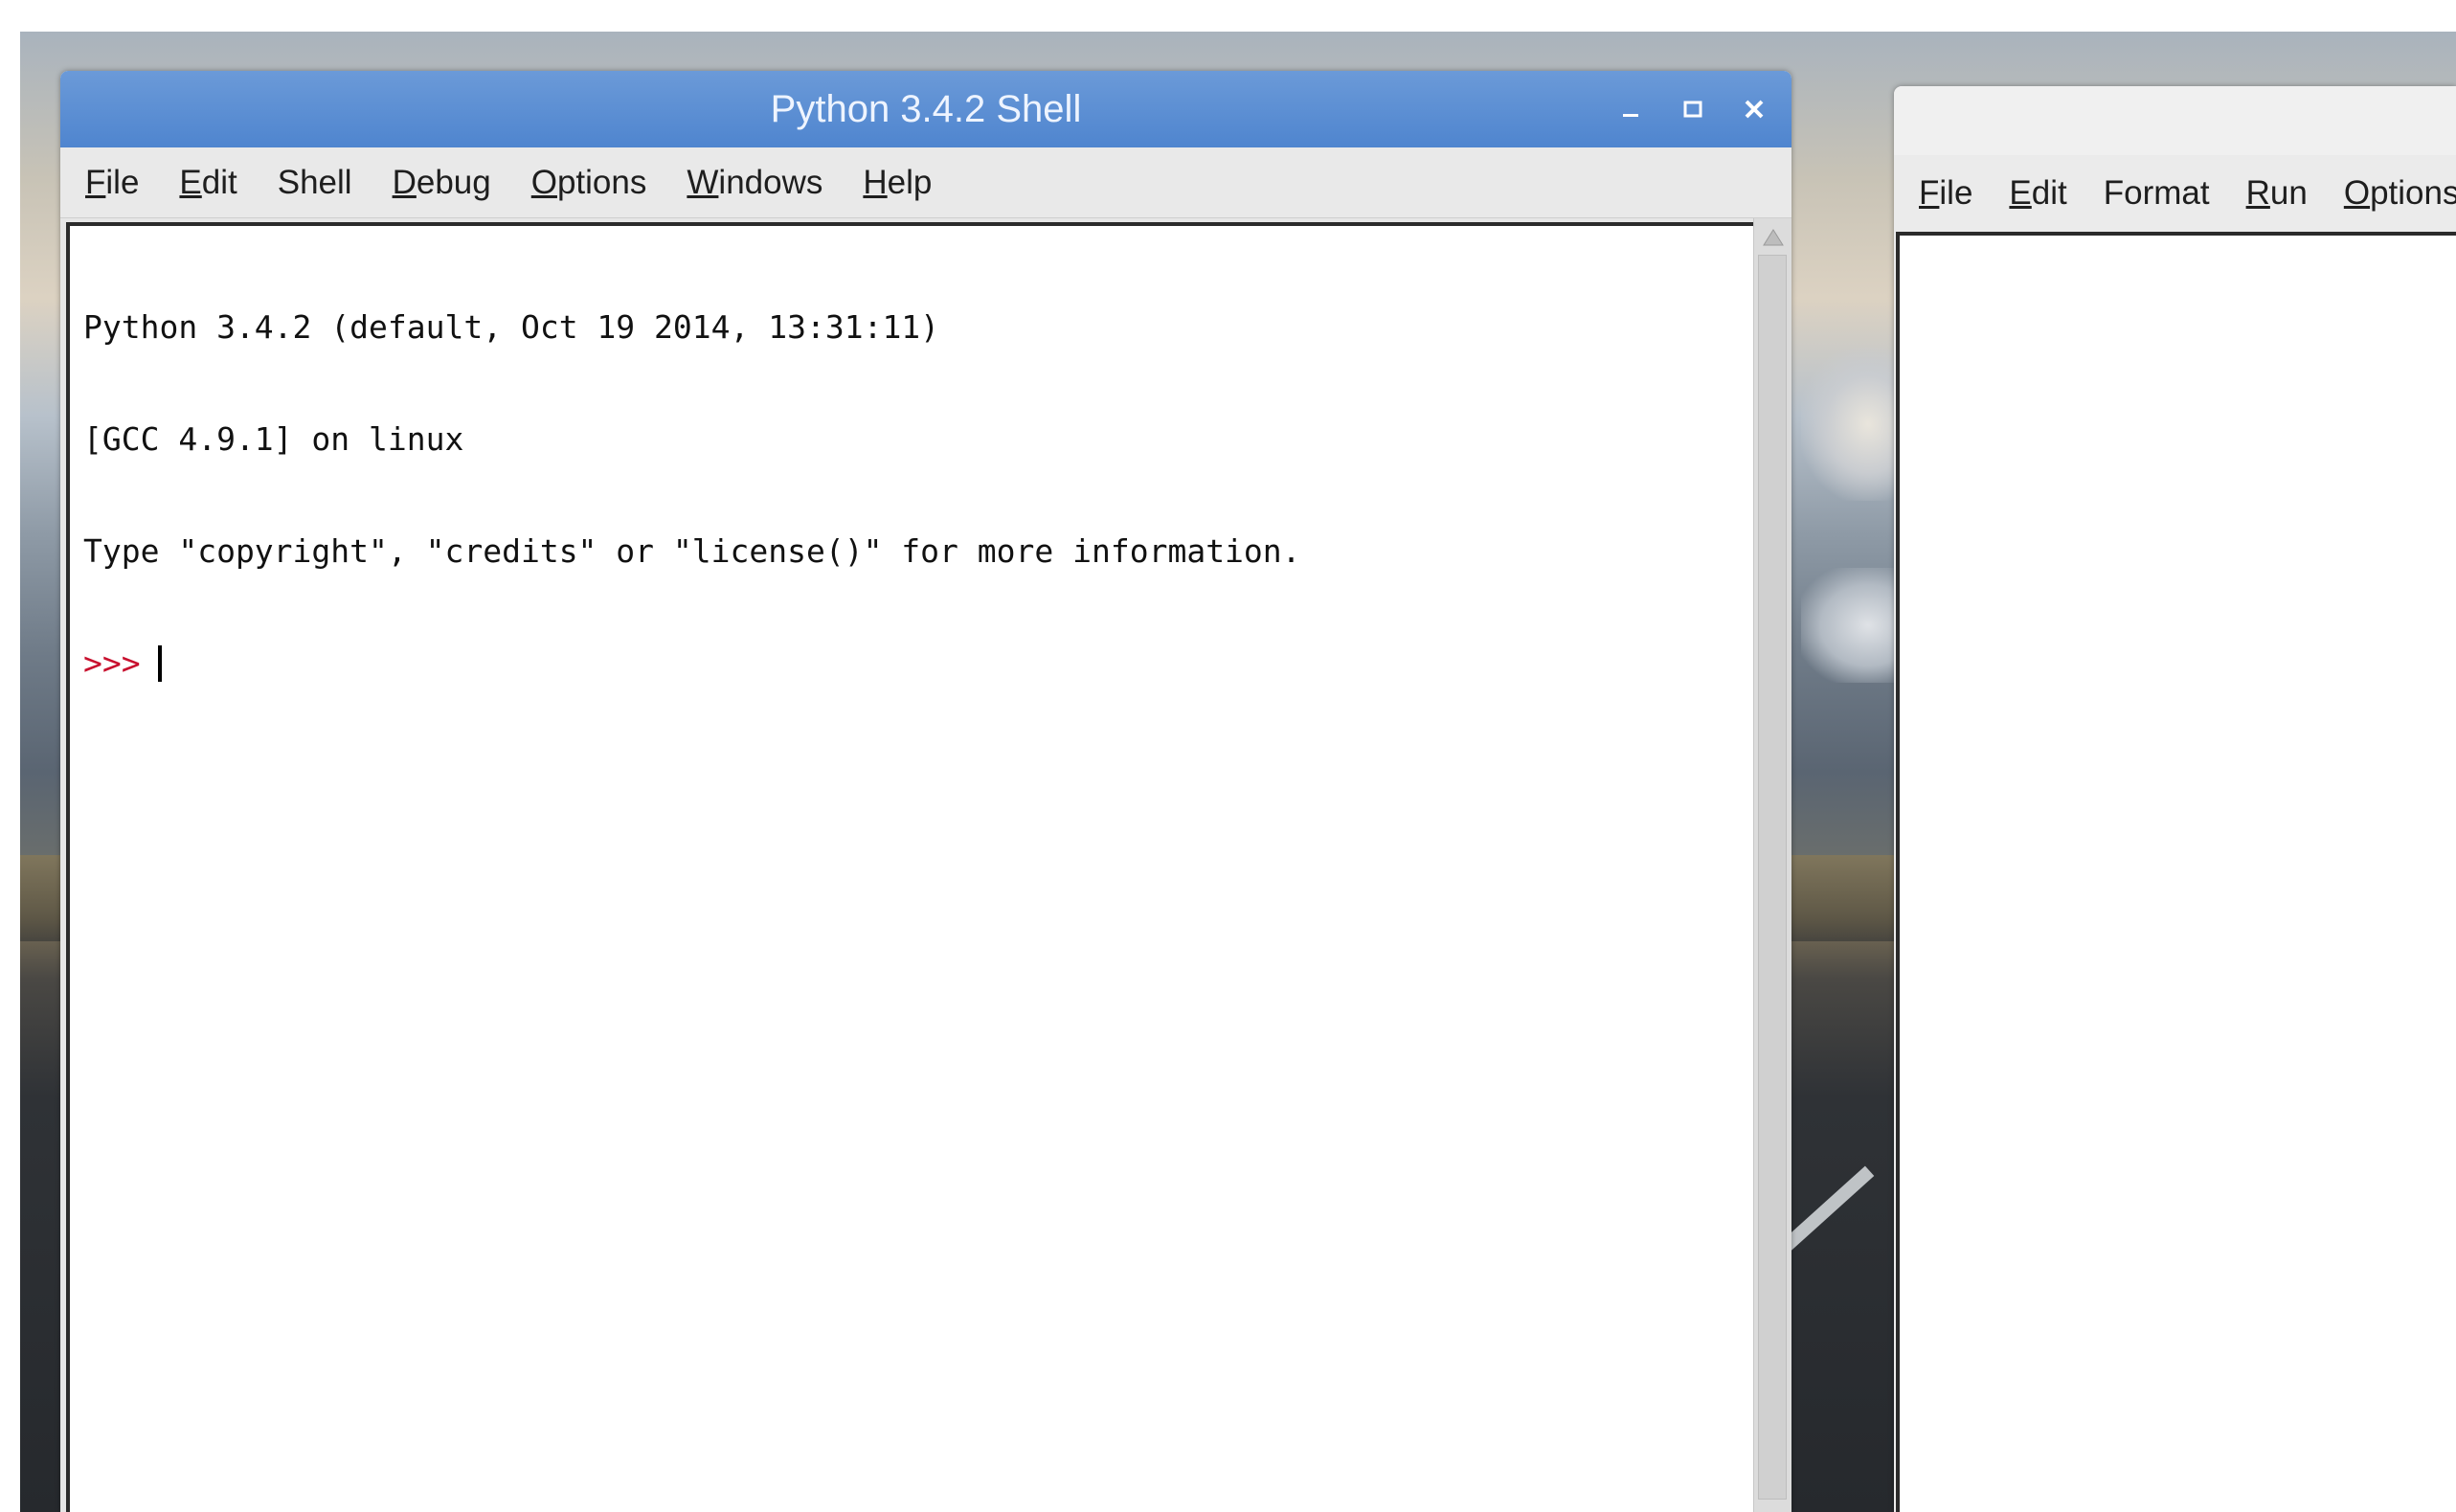 The width and height of the screenshot is (2456, 1512). I want to click on menu-label: indows, so click(770, 182).